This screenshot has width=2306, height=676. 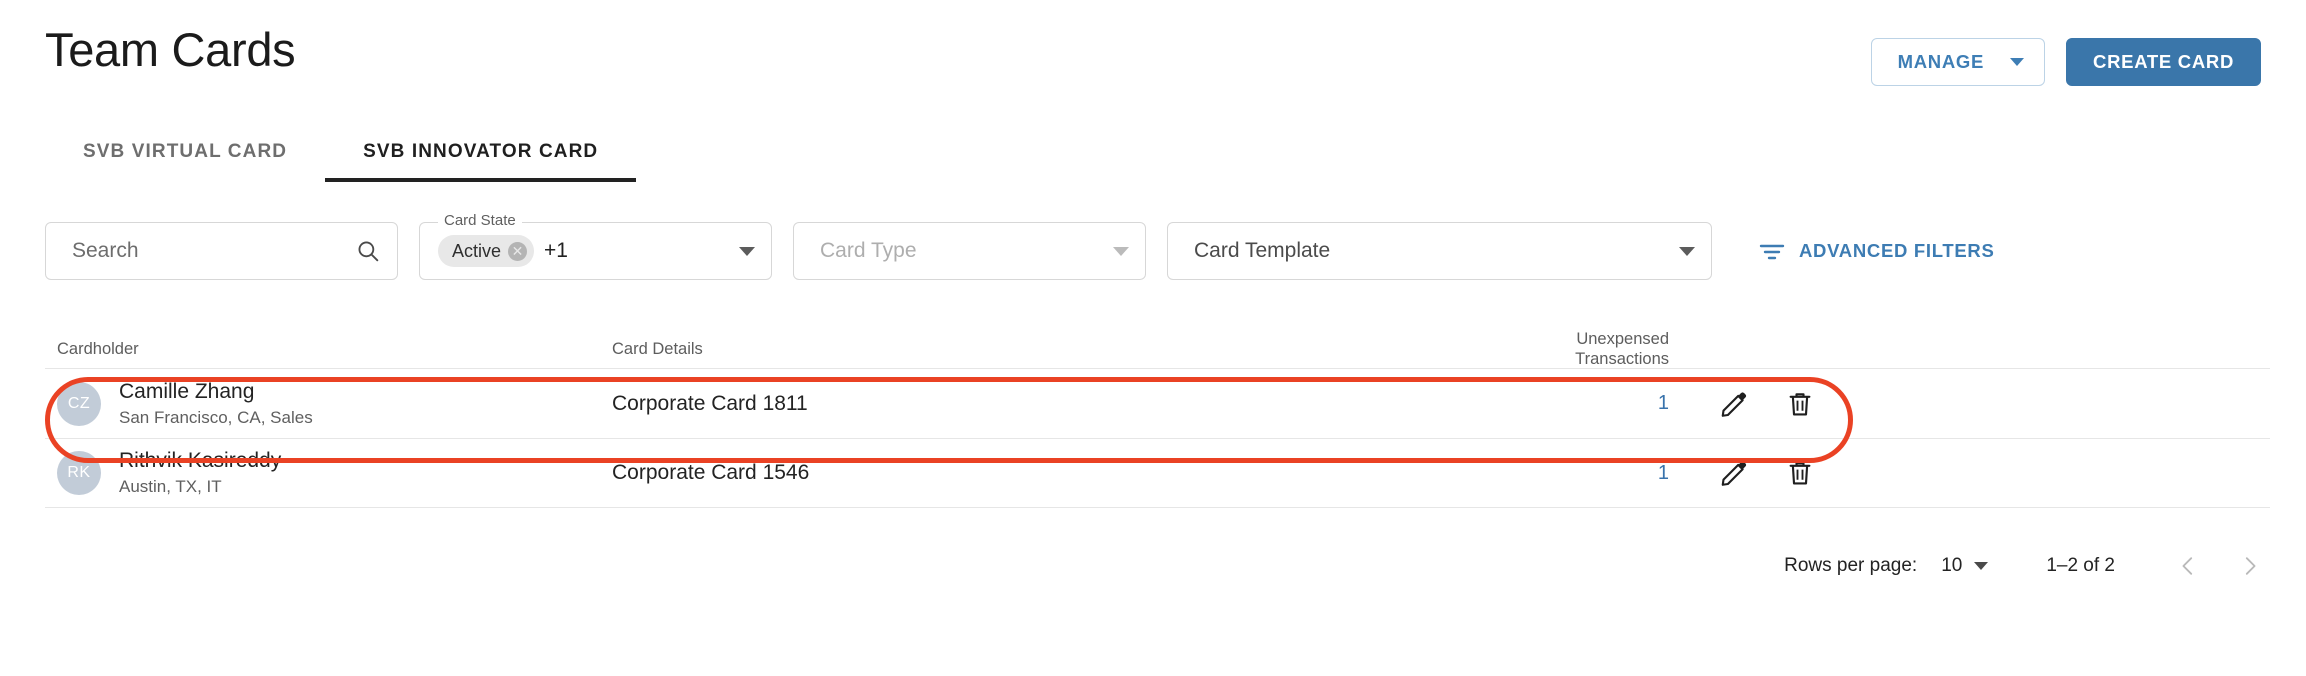 I want to click on chevron-right-icon, so click(x=2250, y=566).